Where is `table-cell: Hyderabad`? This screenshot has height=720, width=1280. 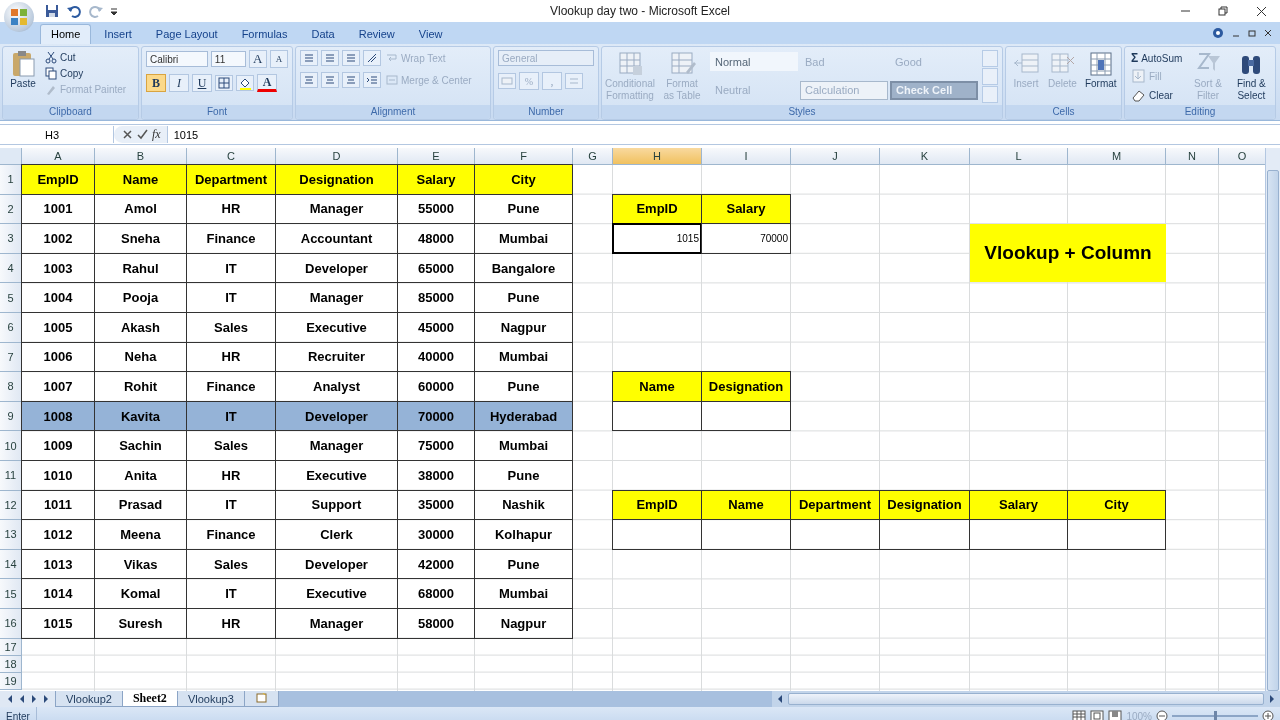
table-cell: Hyderabad is located at coordinates (523, 416).